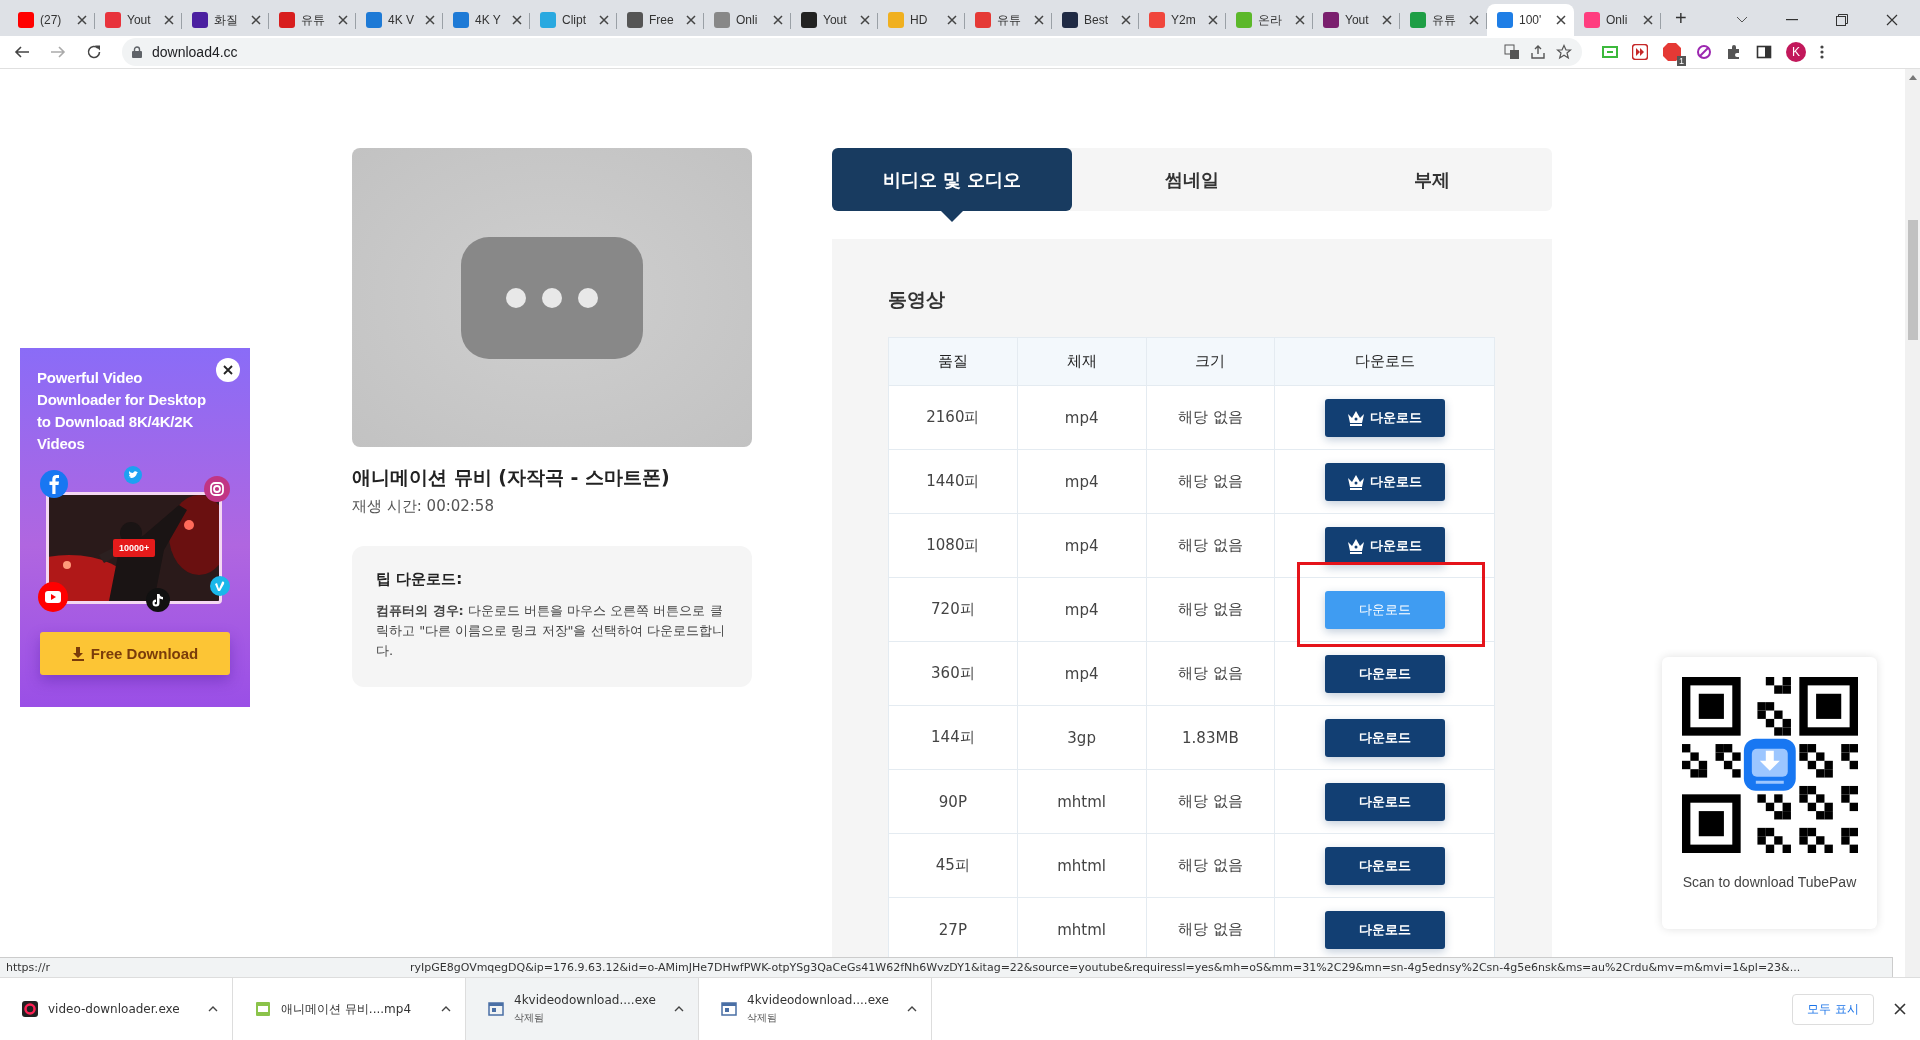  What do you see at coordinates (225, 20) in the screenshot?
I see `browser-tab: 화질` at bounding box center [225, 20].